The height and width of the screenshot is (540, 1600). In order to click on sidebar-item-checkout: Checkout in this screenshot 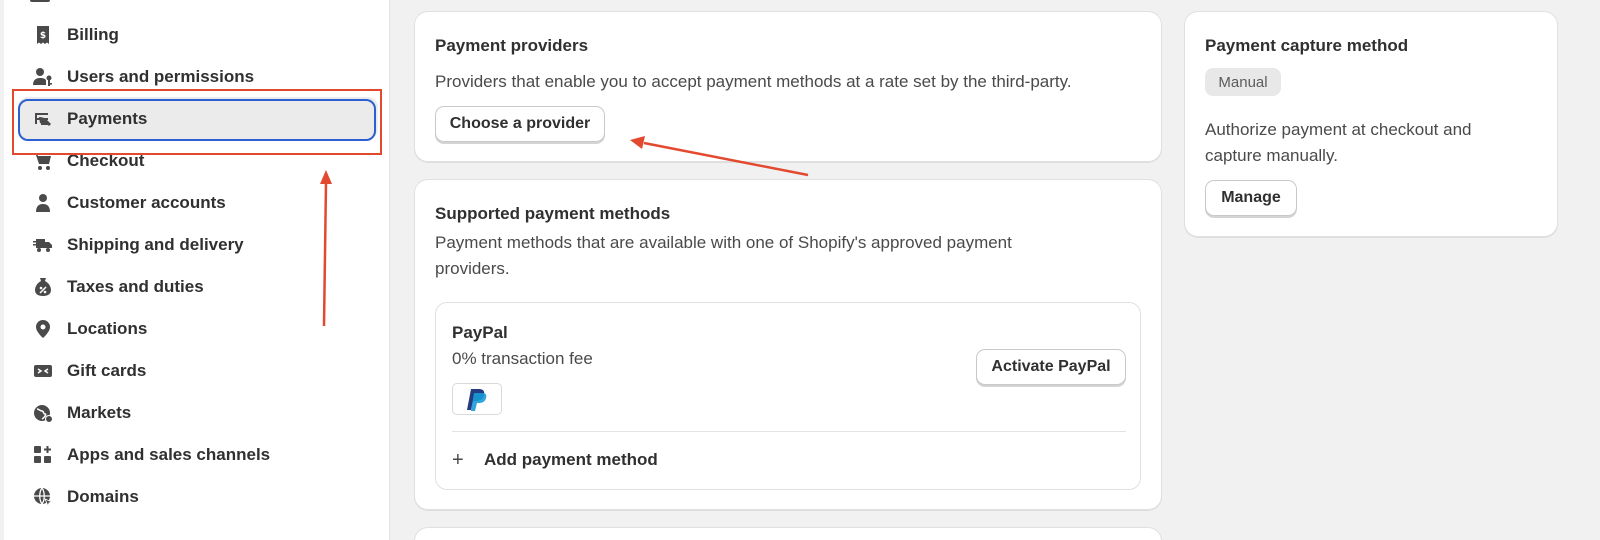, I will do `click(198, 160)`.